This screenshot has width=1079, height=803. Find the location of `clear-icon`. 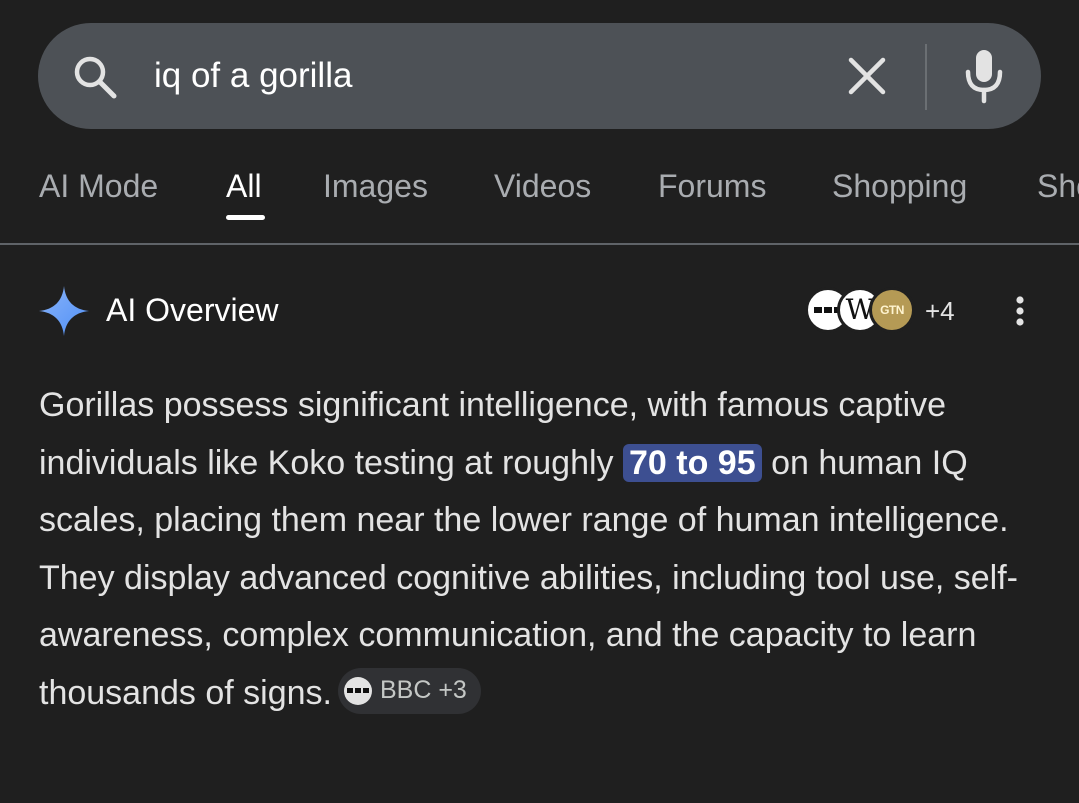

clear-icon is located at coordinates (867, 76).